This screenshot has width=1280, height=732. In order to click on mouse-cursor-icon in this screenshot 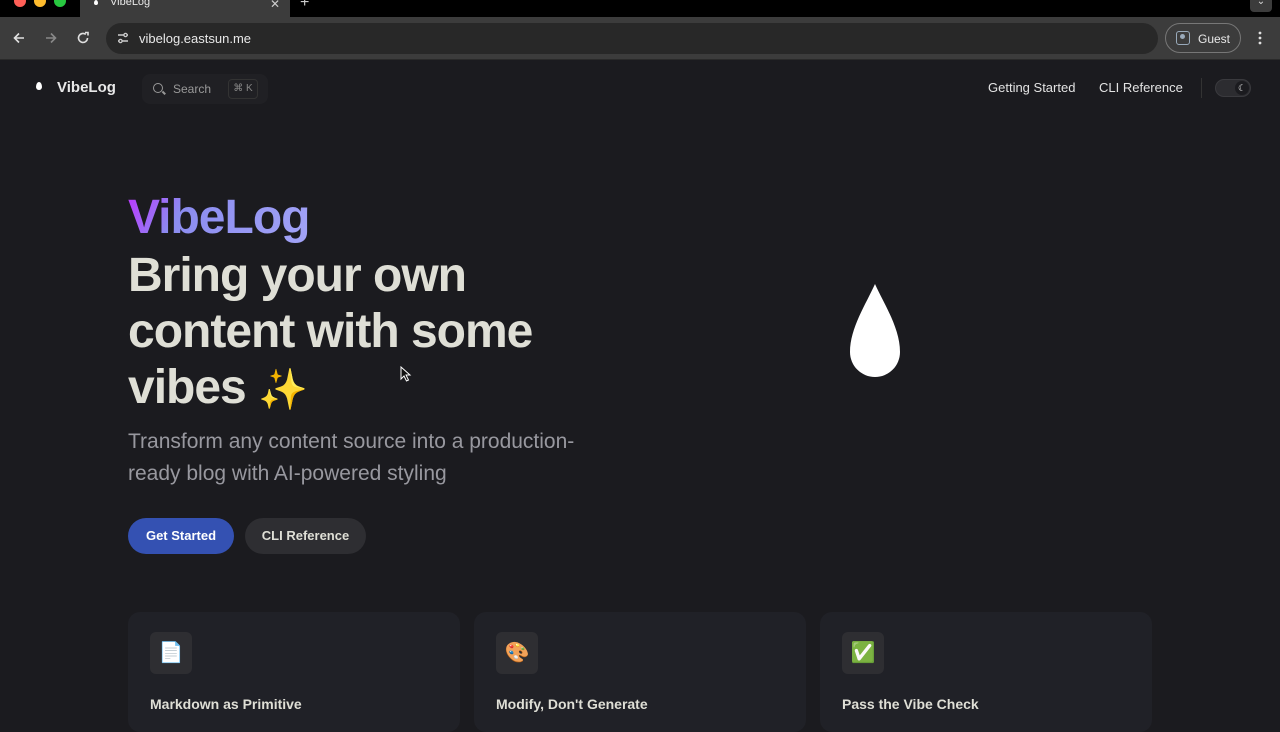, I will do `click(406, 374)`.